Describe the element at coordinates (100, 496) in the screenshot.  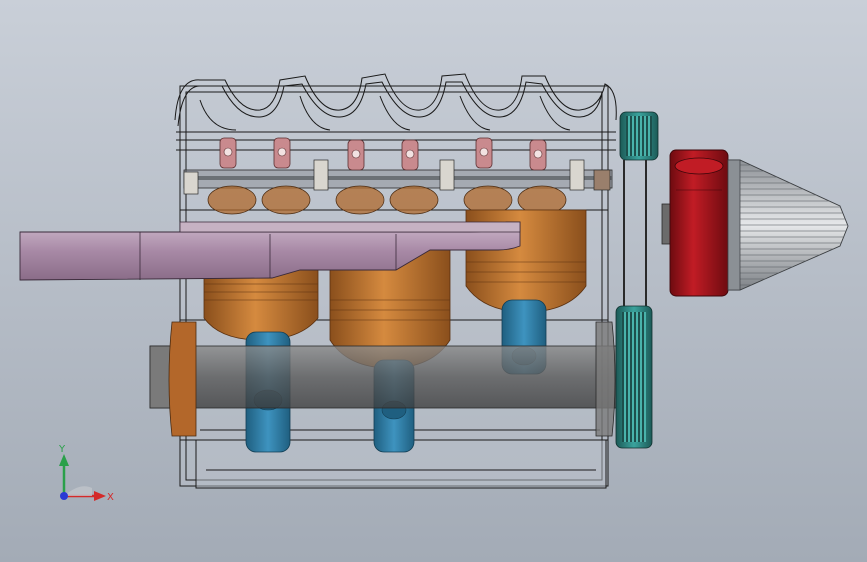
I see `x-axis-arrowhead` at that location.